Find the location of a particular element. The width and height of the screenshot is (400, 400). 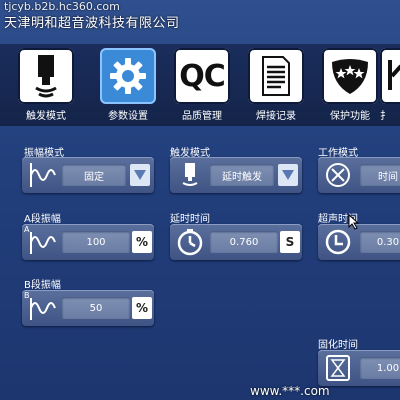

b-amplitude-value: 50 is located at coordinates (96, 308).